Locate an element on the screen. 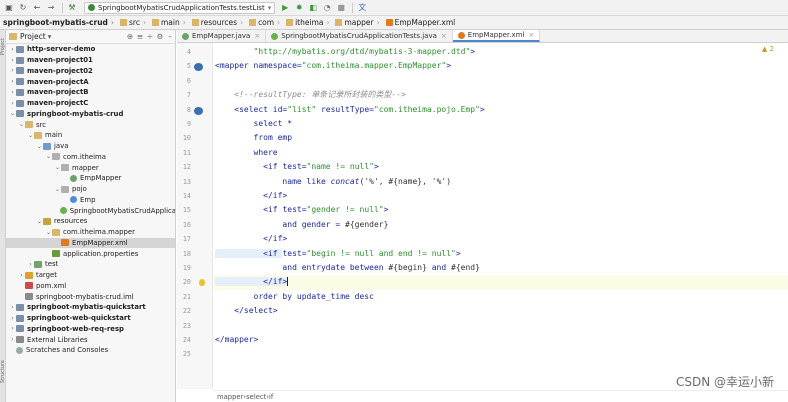 This screenshot has height=402, width=788. project-tree-label: EmpMapper is located at coordinates (101, 178).